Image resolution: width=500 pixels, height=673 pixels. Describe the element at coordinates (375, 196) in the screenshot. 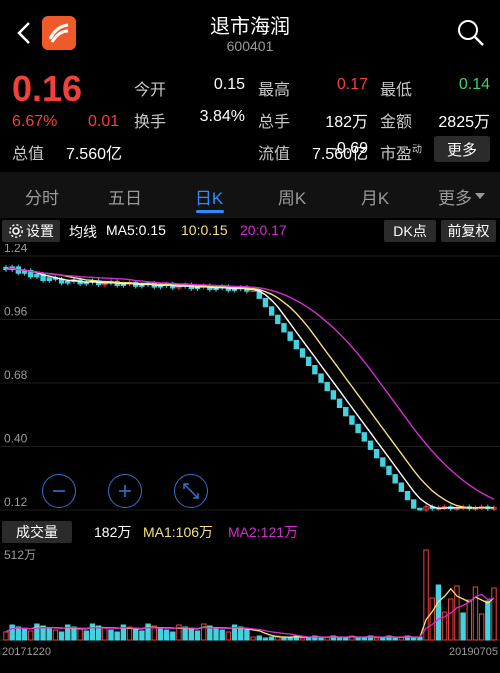

I see `tab-4: 月K` at that location.